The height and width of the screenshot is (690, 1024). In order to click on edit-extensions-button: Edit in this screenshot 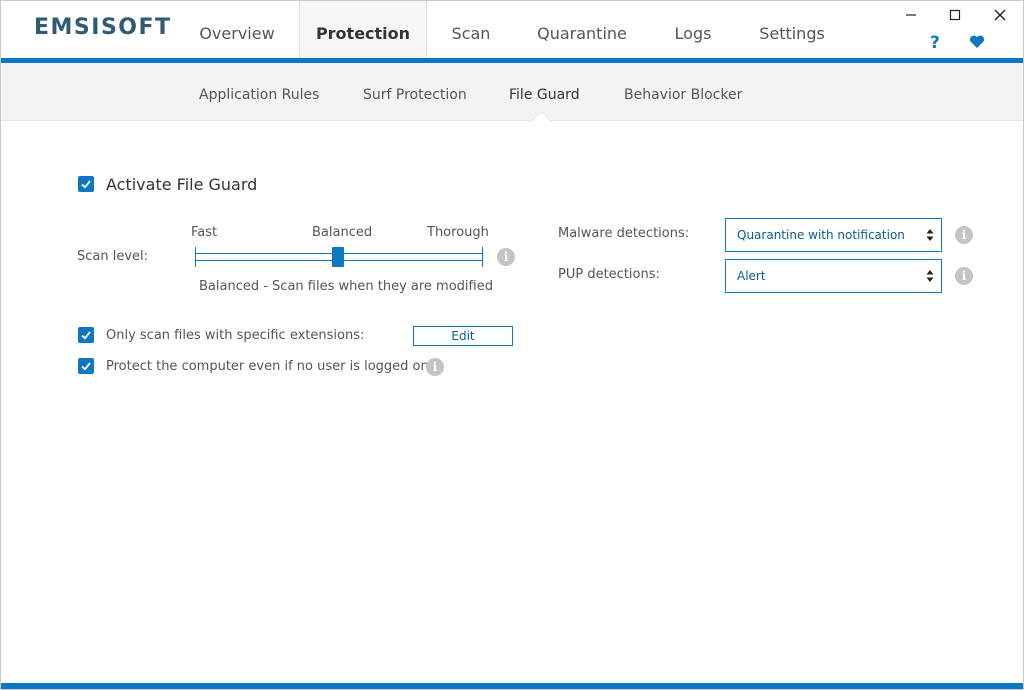, I will do `click(463, 336)`.